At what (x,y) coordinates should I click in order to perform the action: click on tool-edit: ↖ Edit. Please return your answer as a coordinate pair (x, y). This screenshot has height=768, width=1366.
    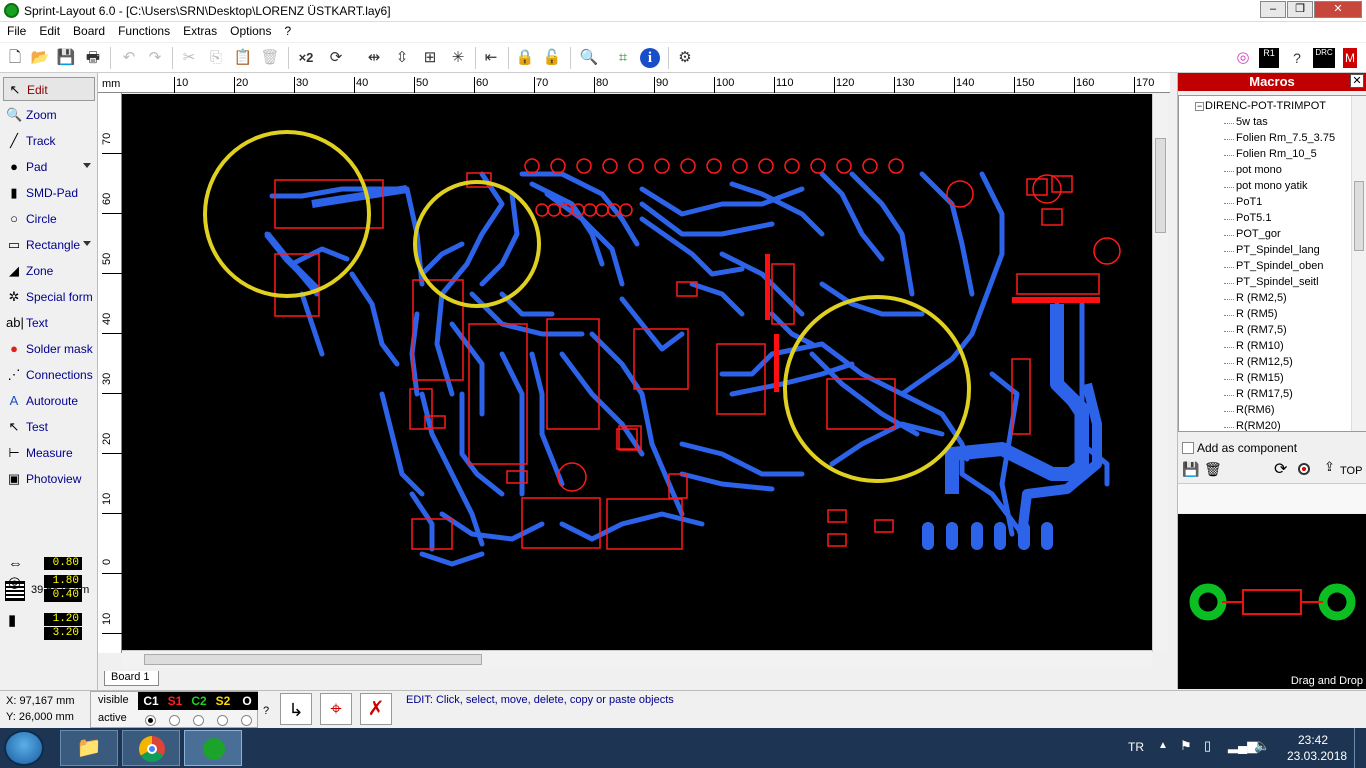
    Looking at the image, I should click on (49, 89).